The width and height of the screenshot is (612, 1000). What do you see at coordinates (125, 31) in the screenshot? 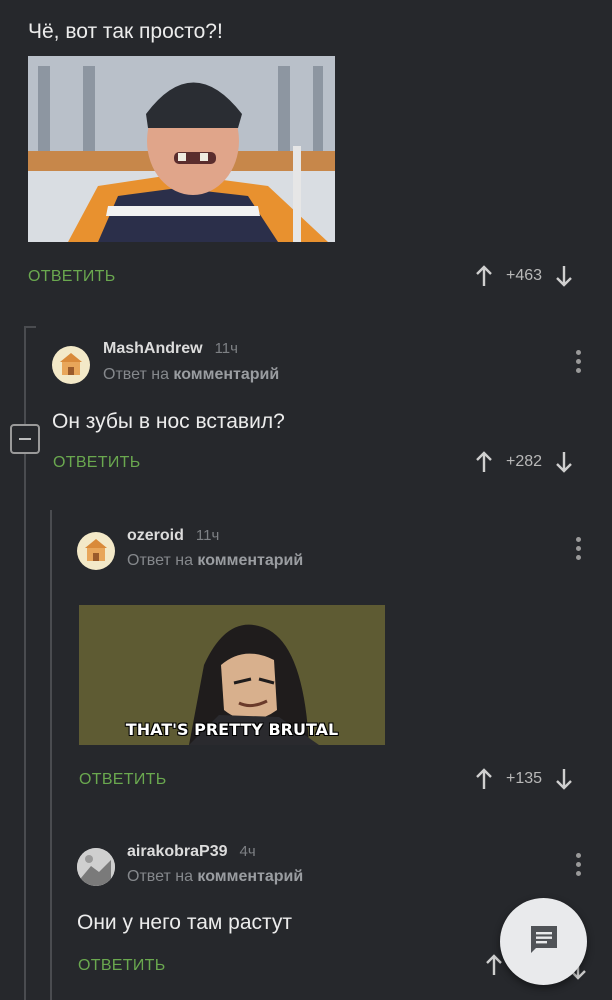
I see `comment-text: Чё, вот так просто?!` at bounding box center [125, 31].